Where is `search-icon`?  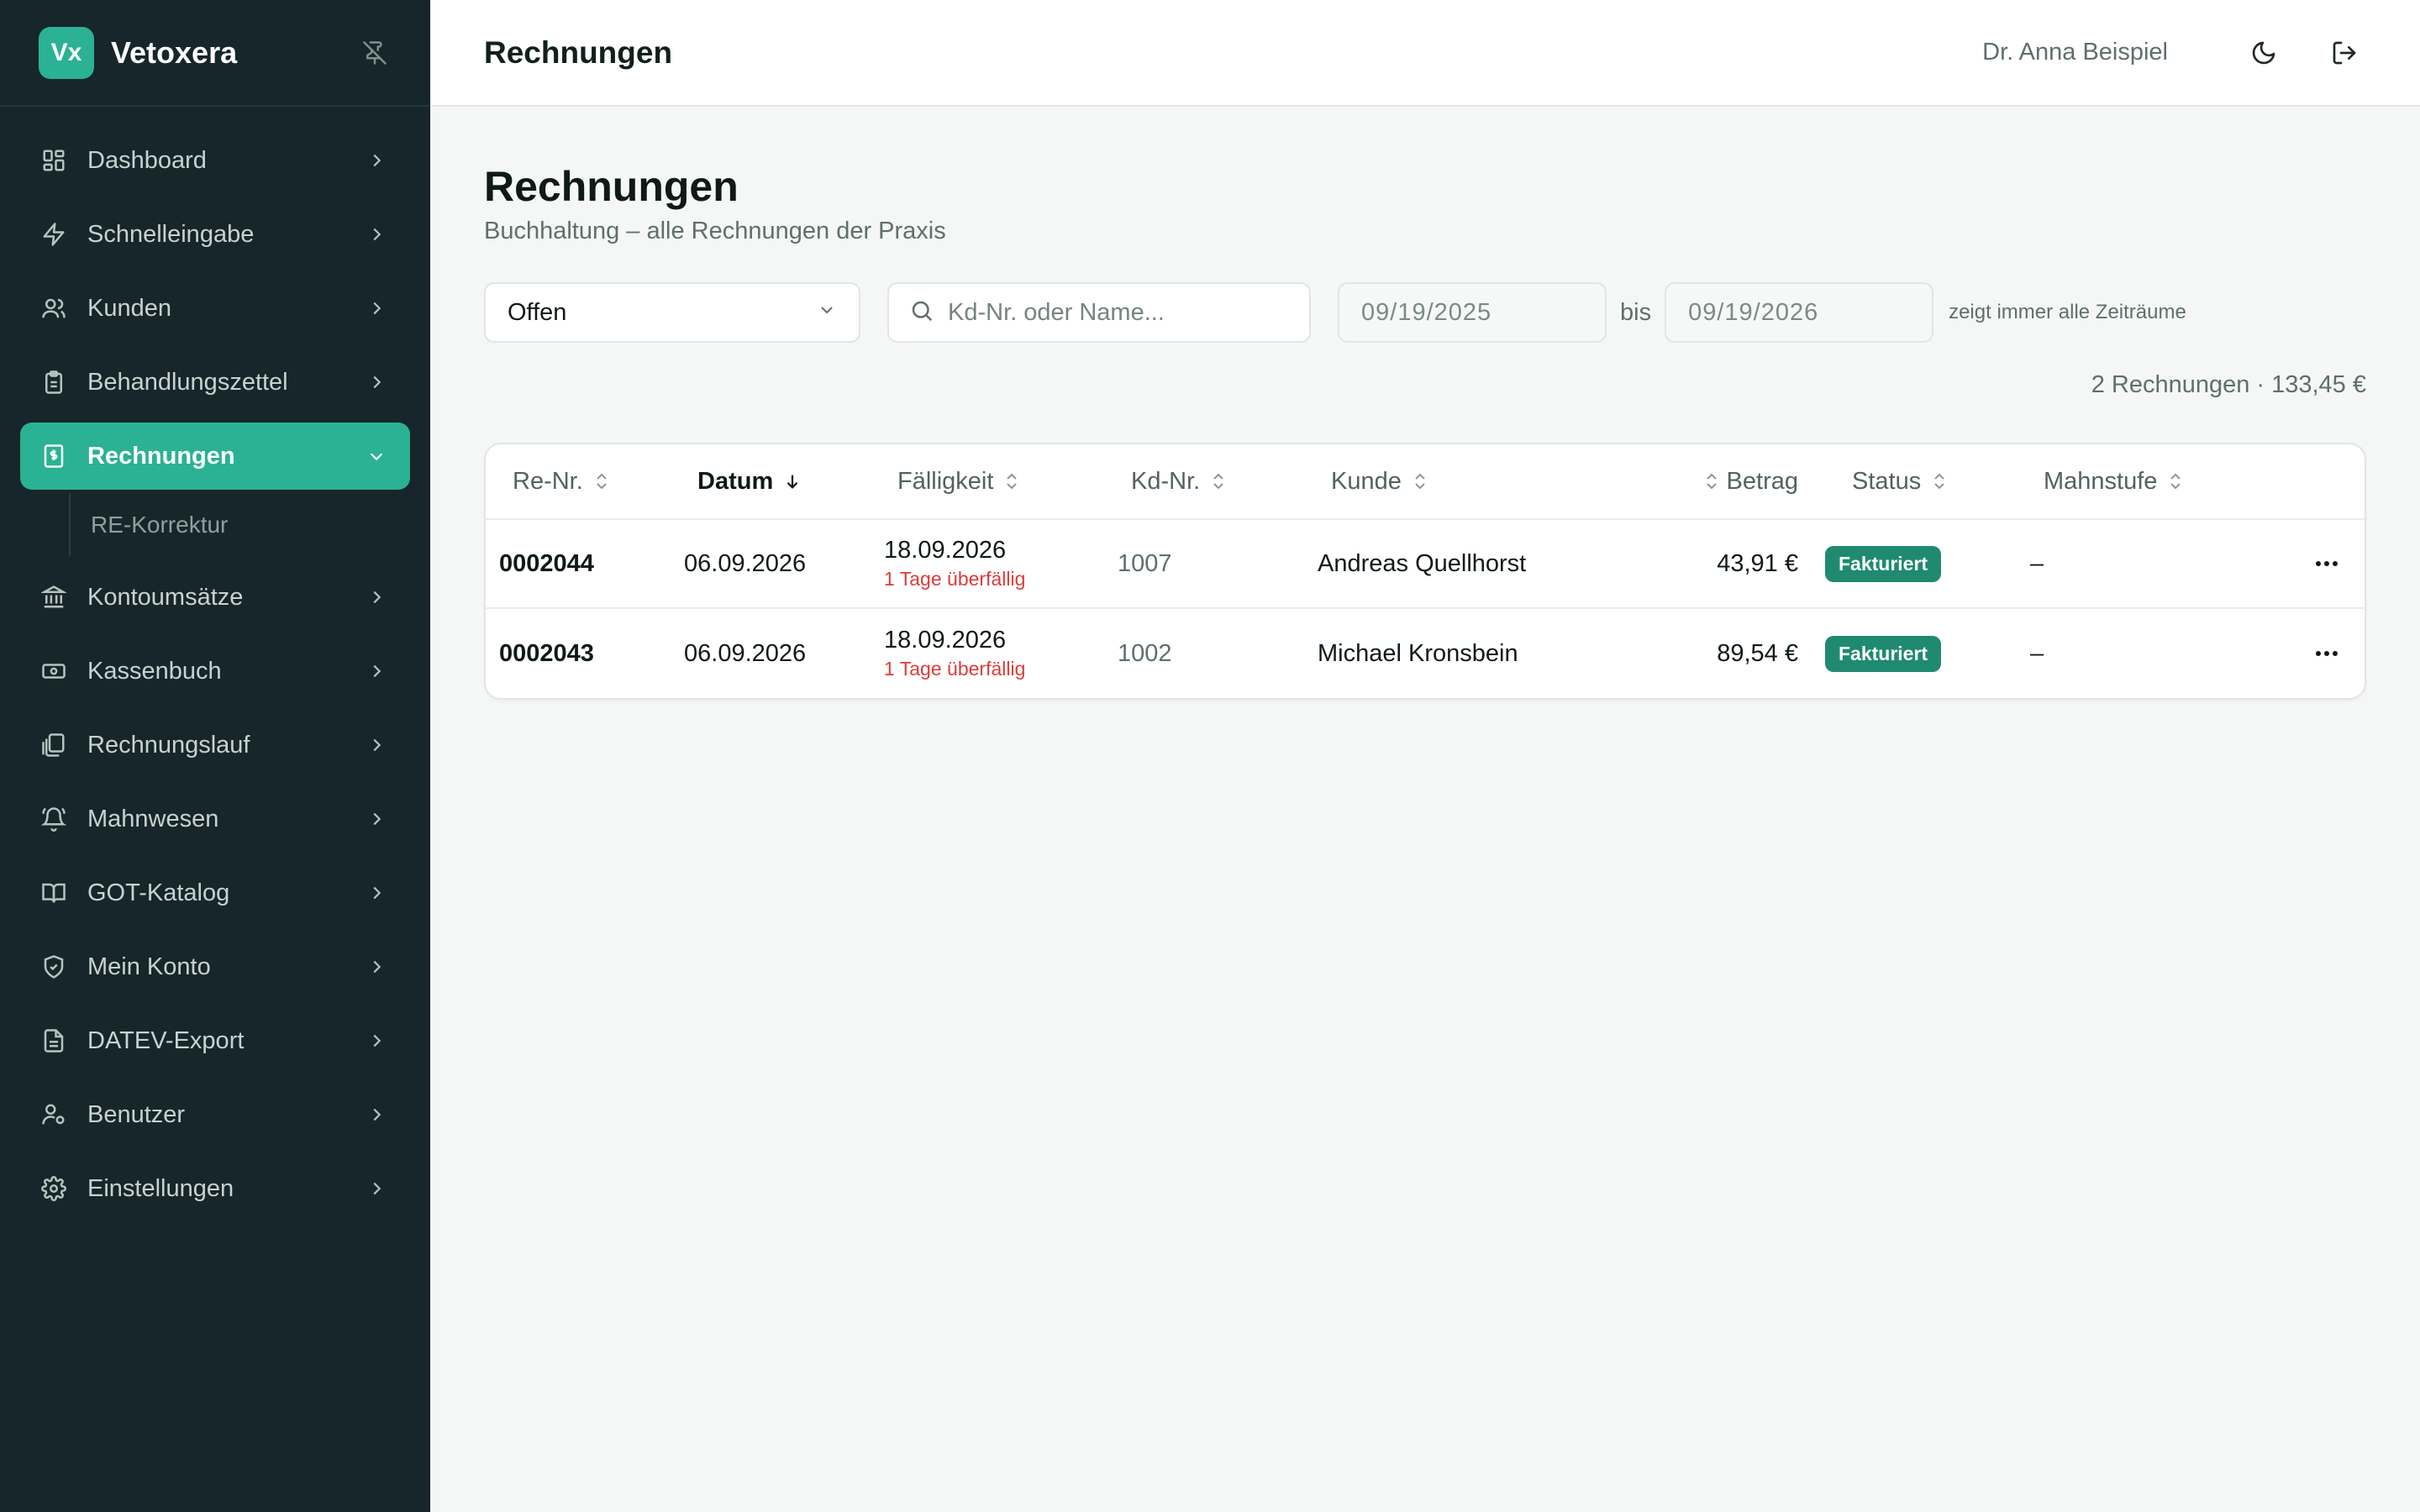
search-icon is located at coordinates (922, 313).